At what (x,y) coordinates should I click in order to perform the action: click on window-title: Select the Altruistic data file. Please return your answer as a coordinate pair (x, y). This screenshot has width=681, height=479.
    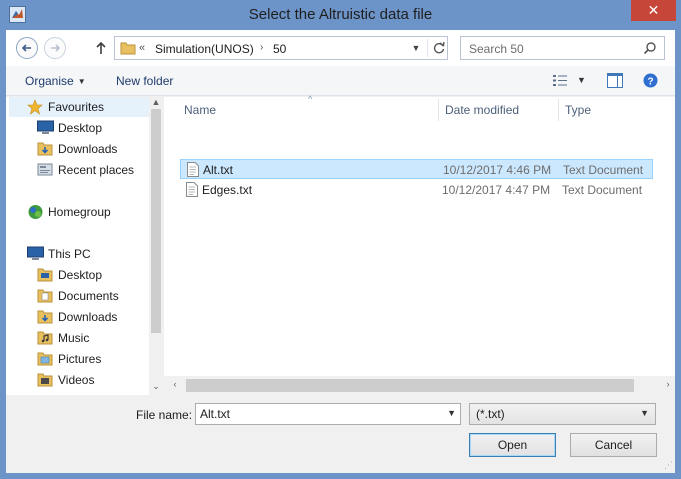
    Looking at the image, I should click on (340, 14).